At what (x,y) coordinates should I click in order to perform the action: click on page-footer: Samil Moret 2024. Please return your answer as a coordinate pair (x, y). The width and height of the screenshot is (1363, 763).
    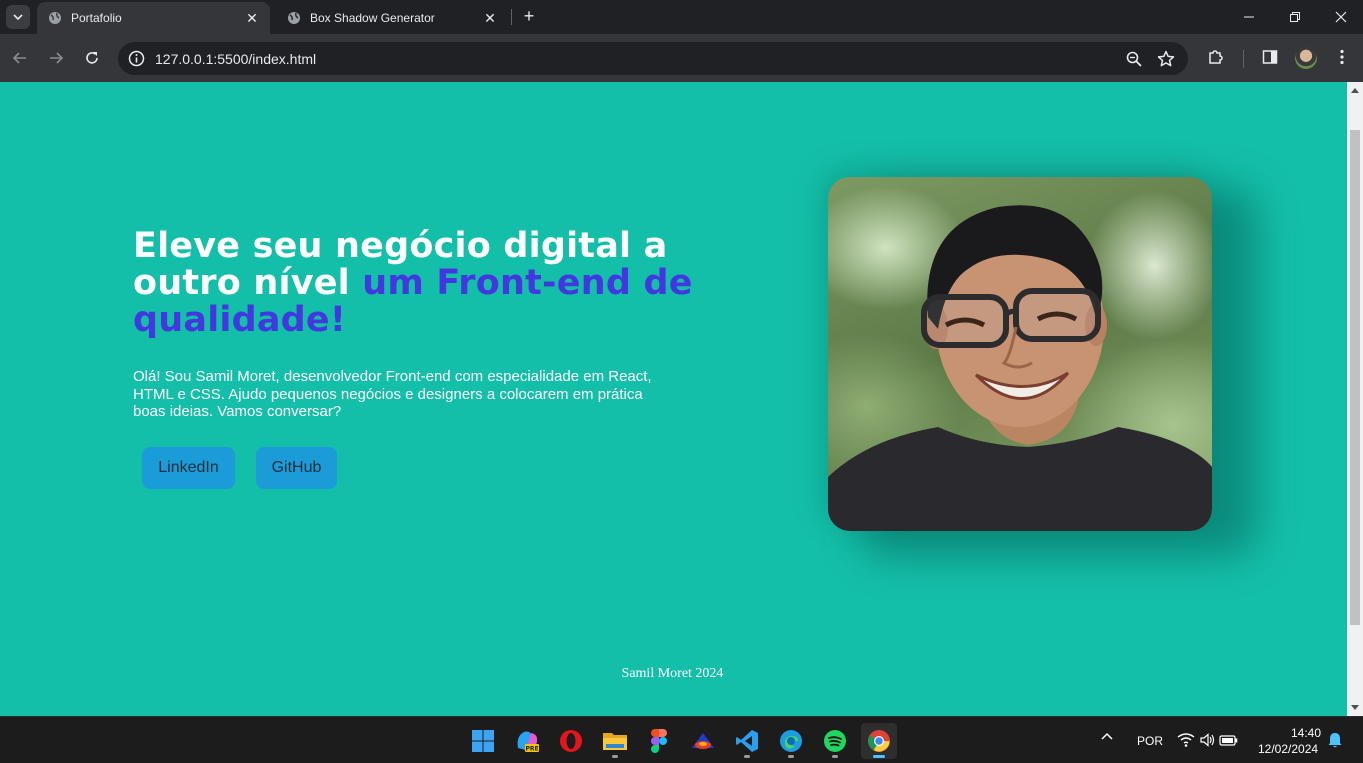
    Looking at the image, I should click on (672, 673).